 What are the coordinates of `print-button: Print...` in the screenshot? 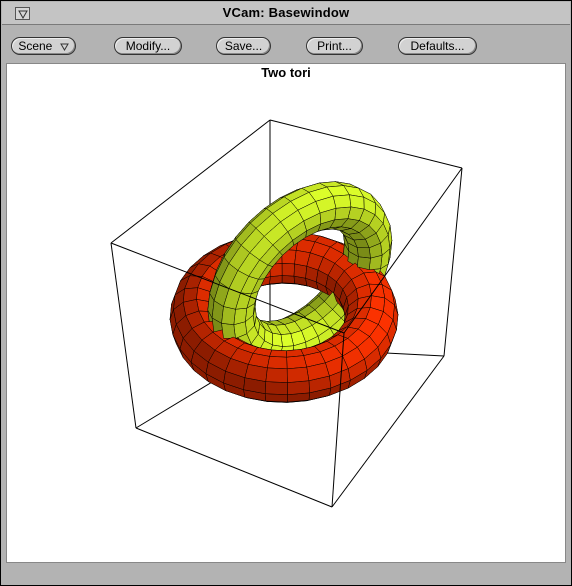 It's located at (334, 46).